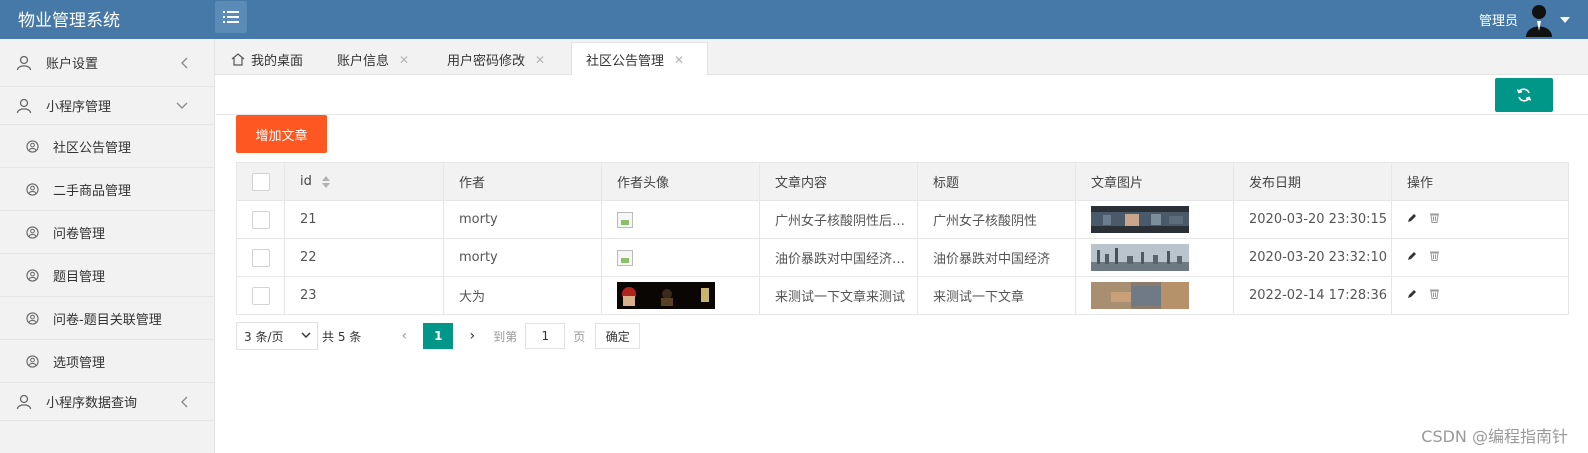  I want to click on goto-label: 到第, so click(505, 336).